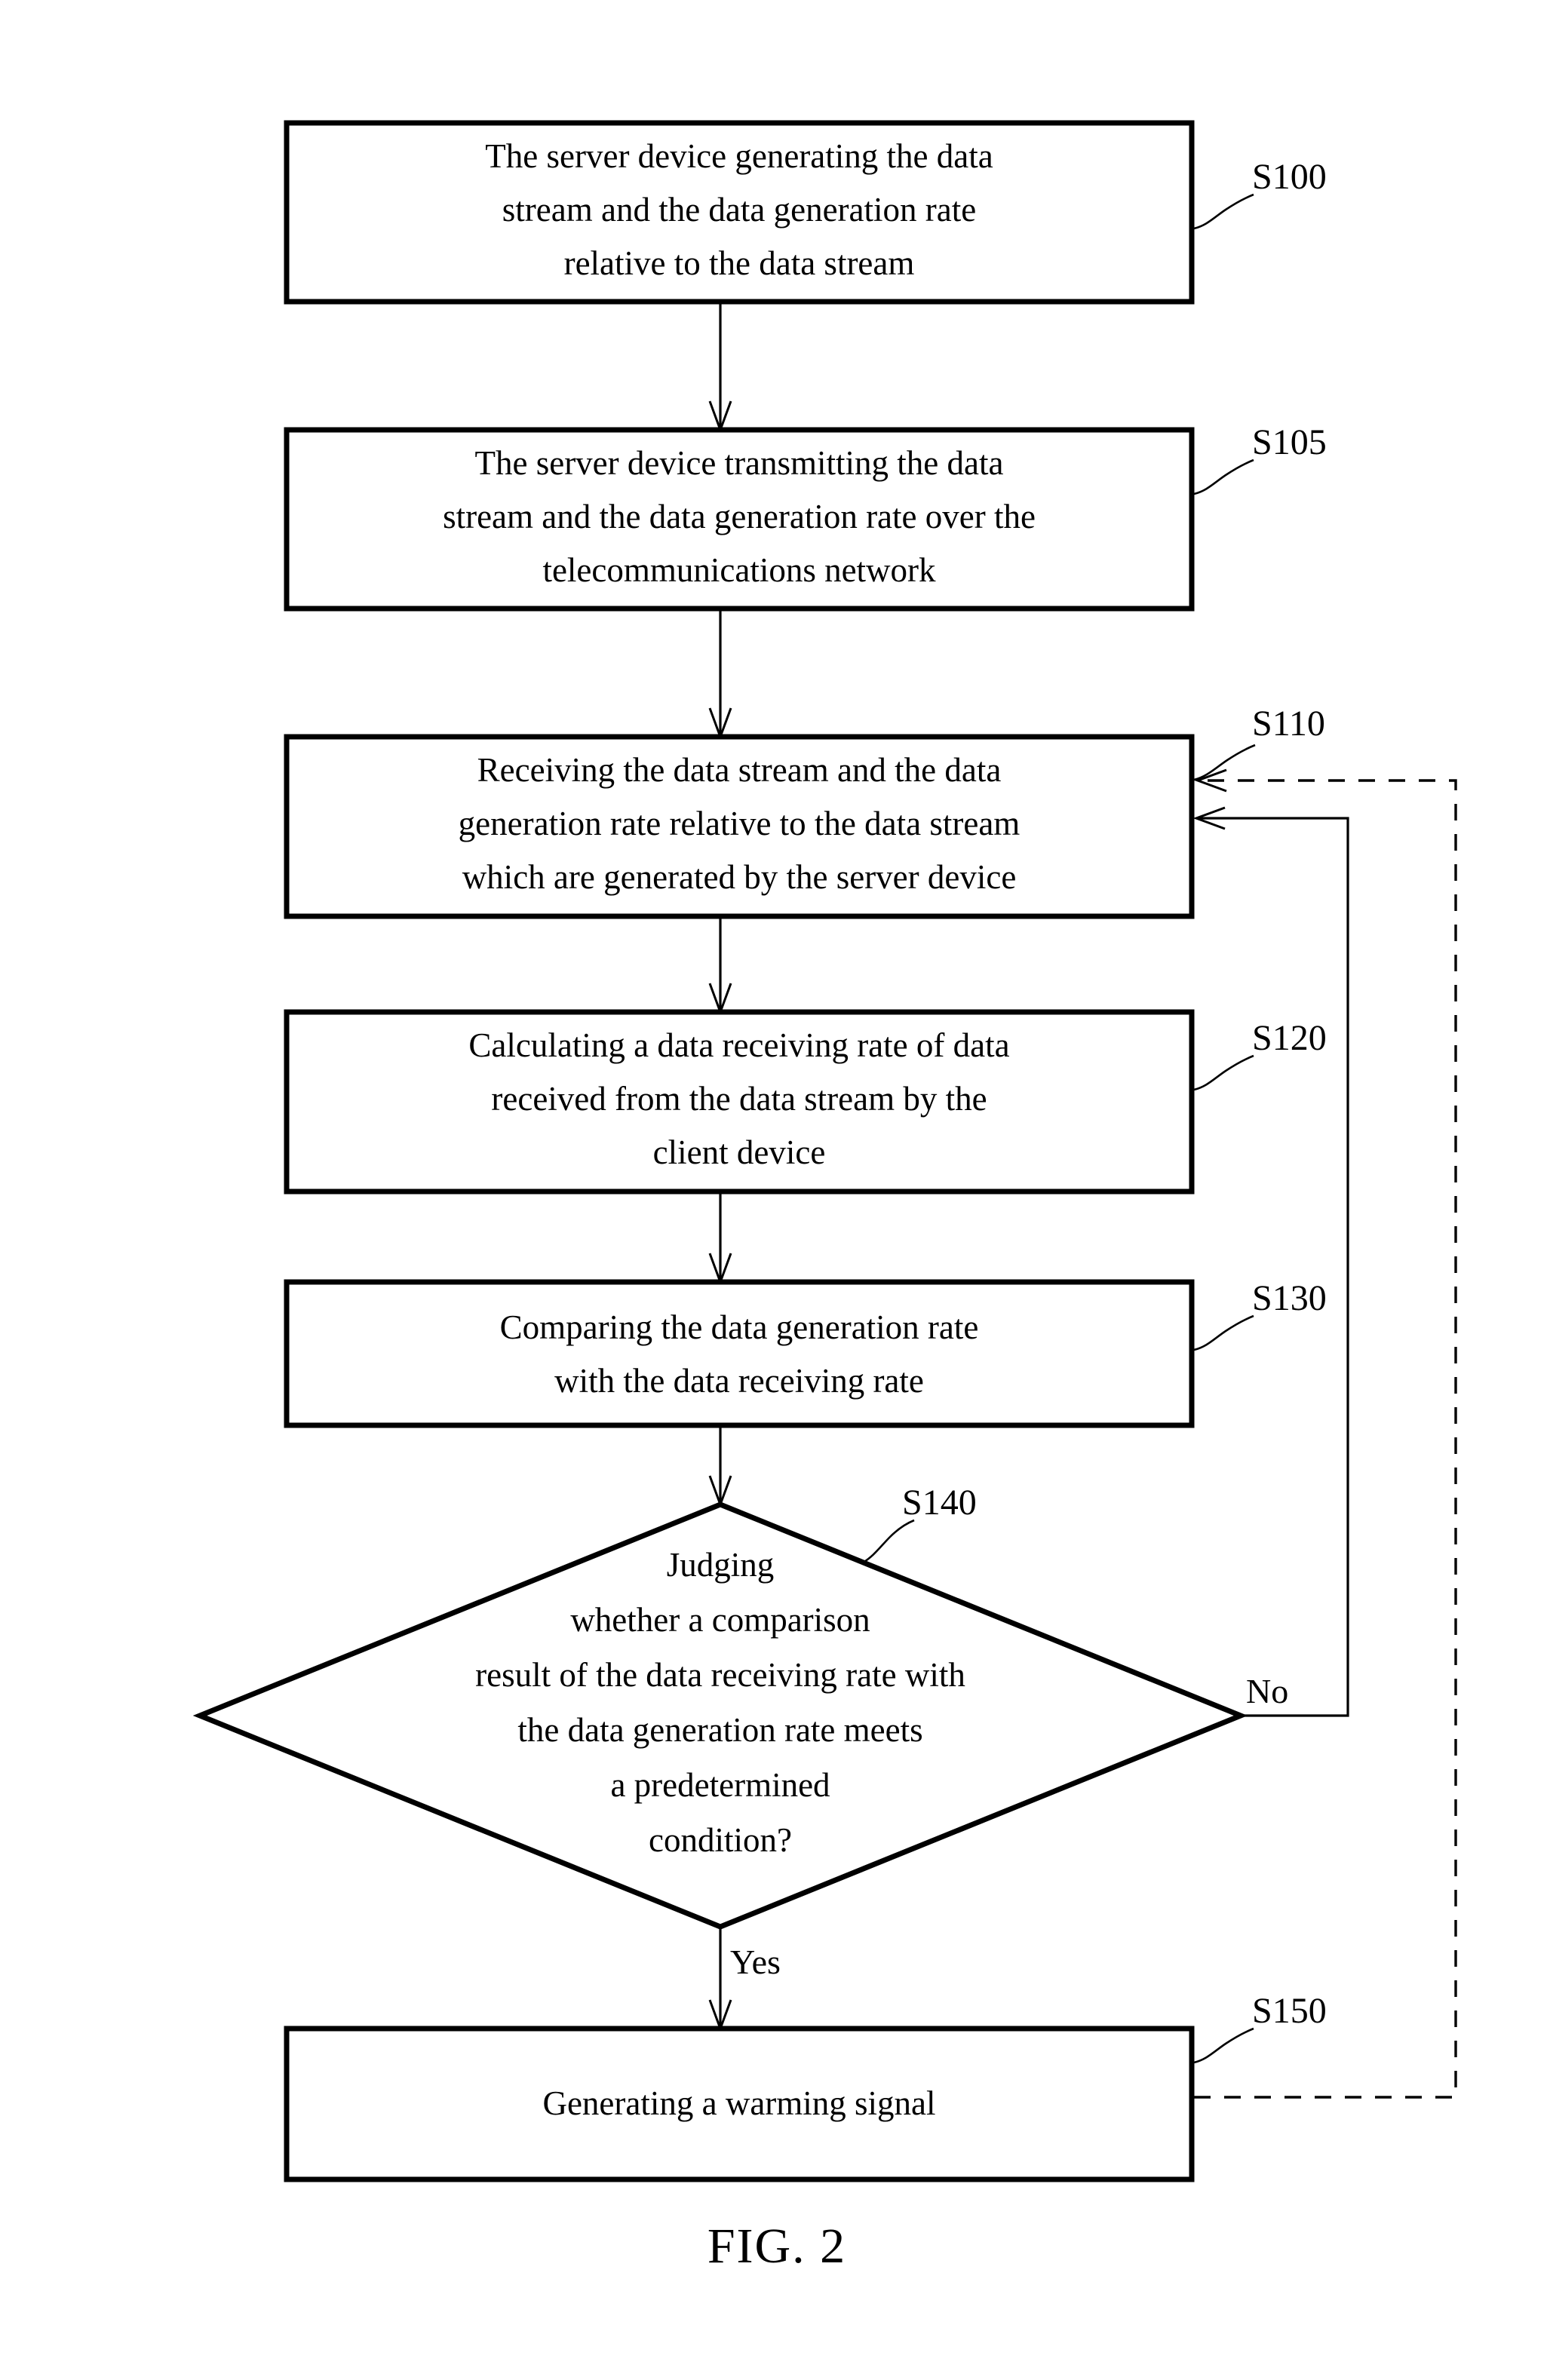 The width and height of the screenshot is (1550, 2380). I want to click on branch-yes: Yes, so click(744, 1979).